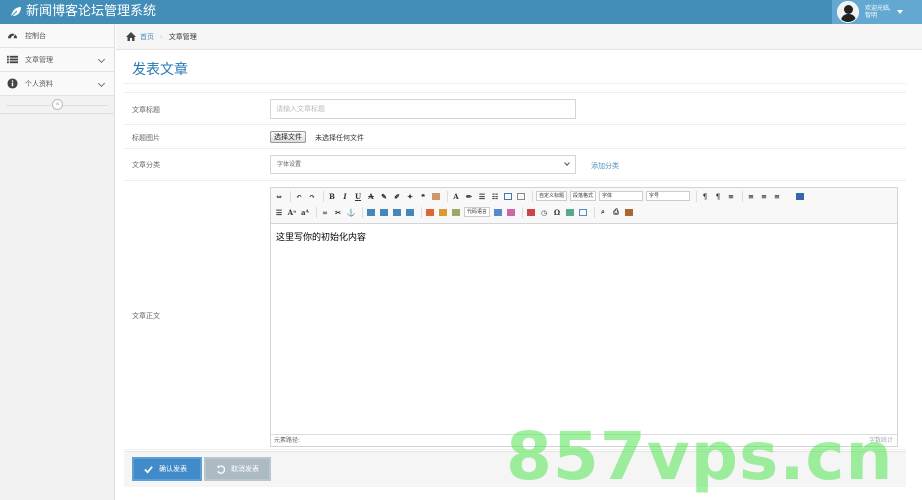  I want to click on sidebar-collapse-button: «, so click(57, 104).